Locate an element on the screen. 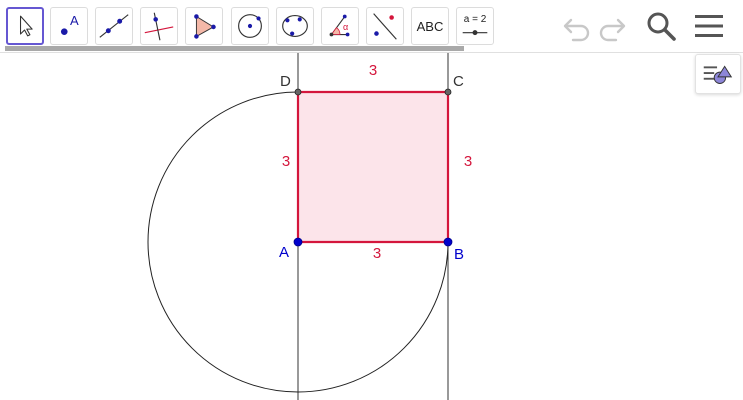 The image size is (743, 400). point-b-label: B is located at coordinates (459, 254).